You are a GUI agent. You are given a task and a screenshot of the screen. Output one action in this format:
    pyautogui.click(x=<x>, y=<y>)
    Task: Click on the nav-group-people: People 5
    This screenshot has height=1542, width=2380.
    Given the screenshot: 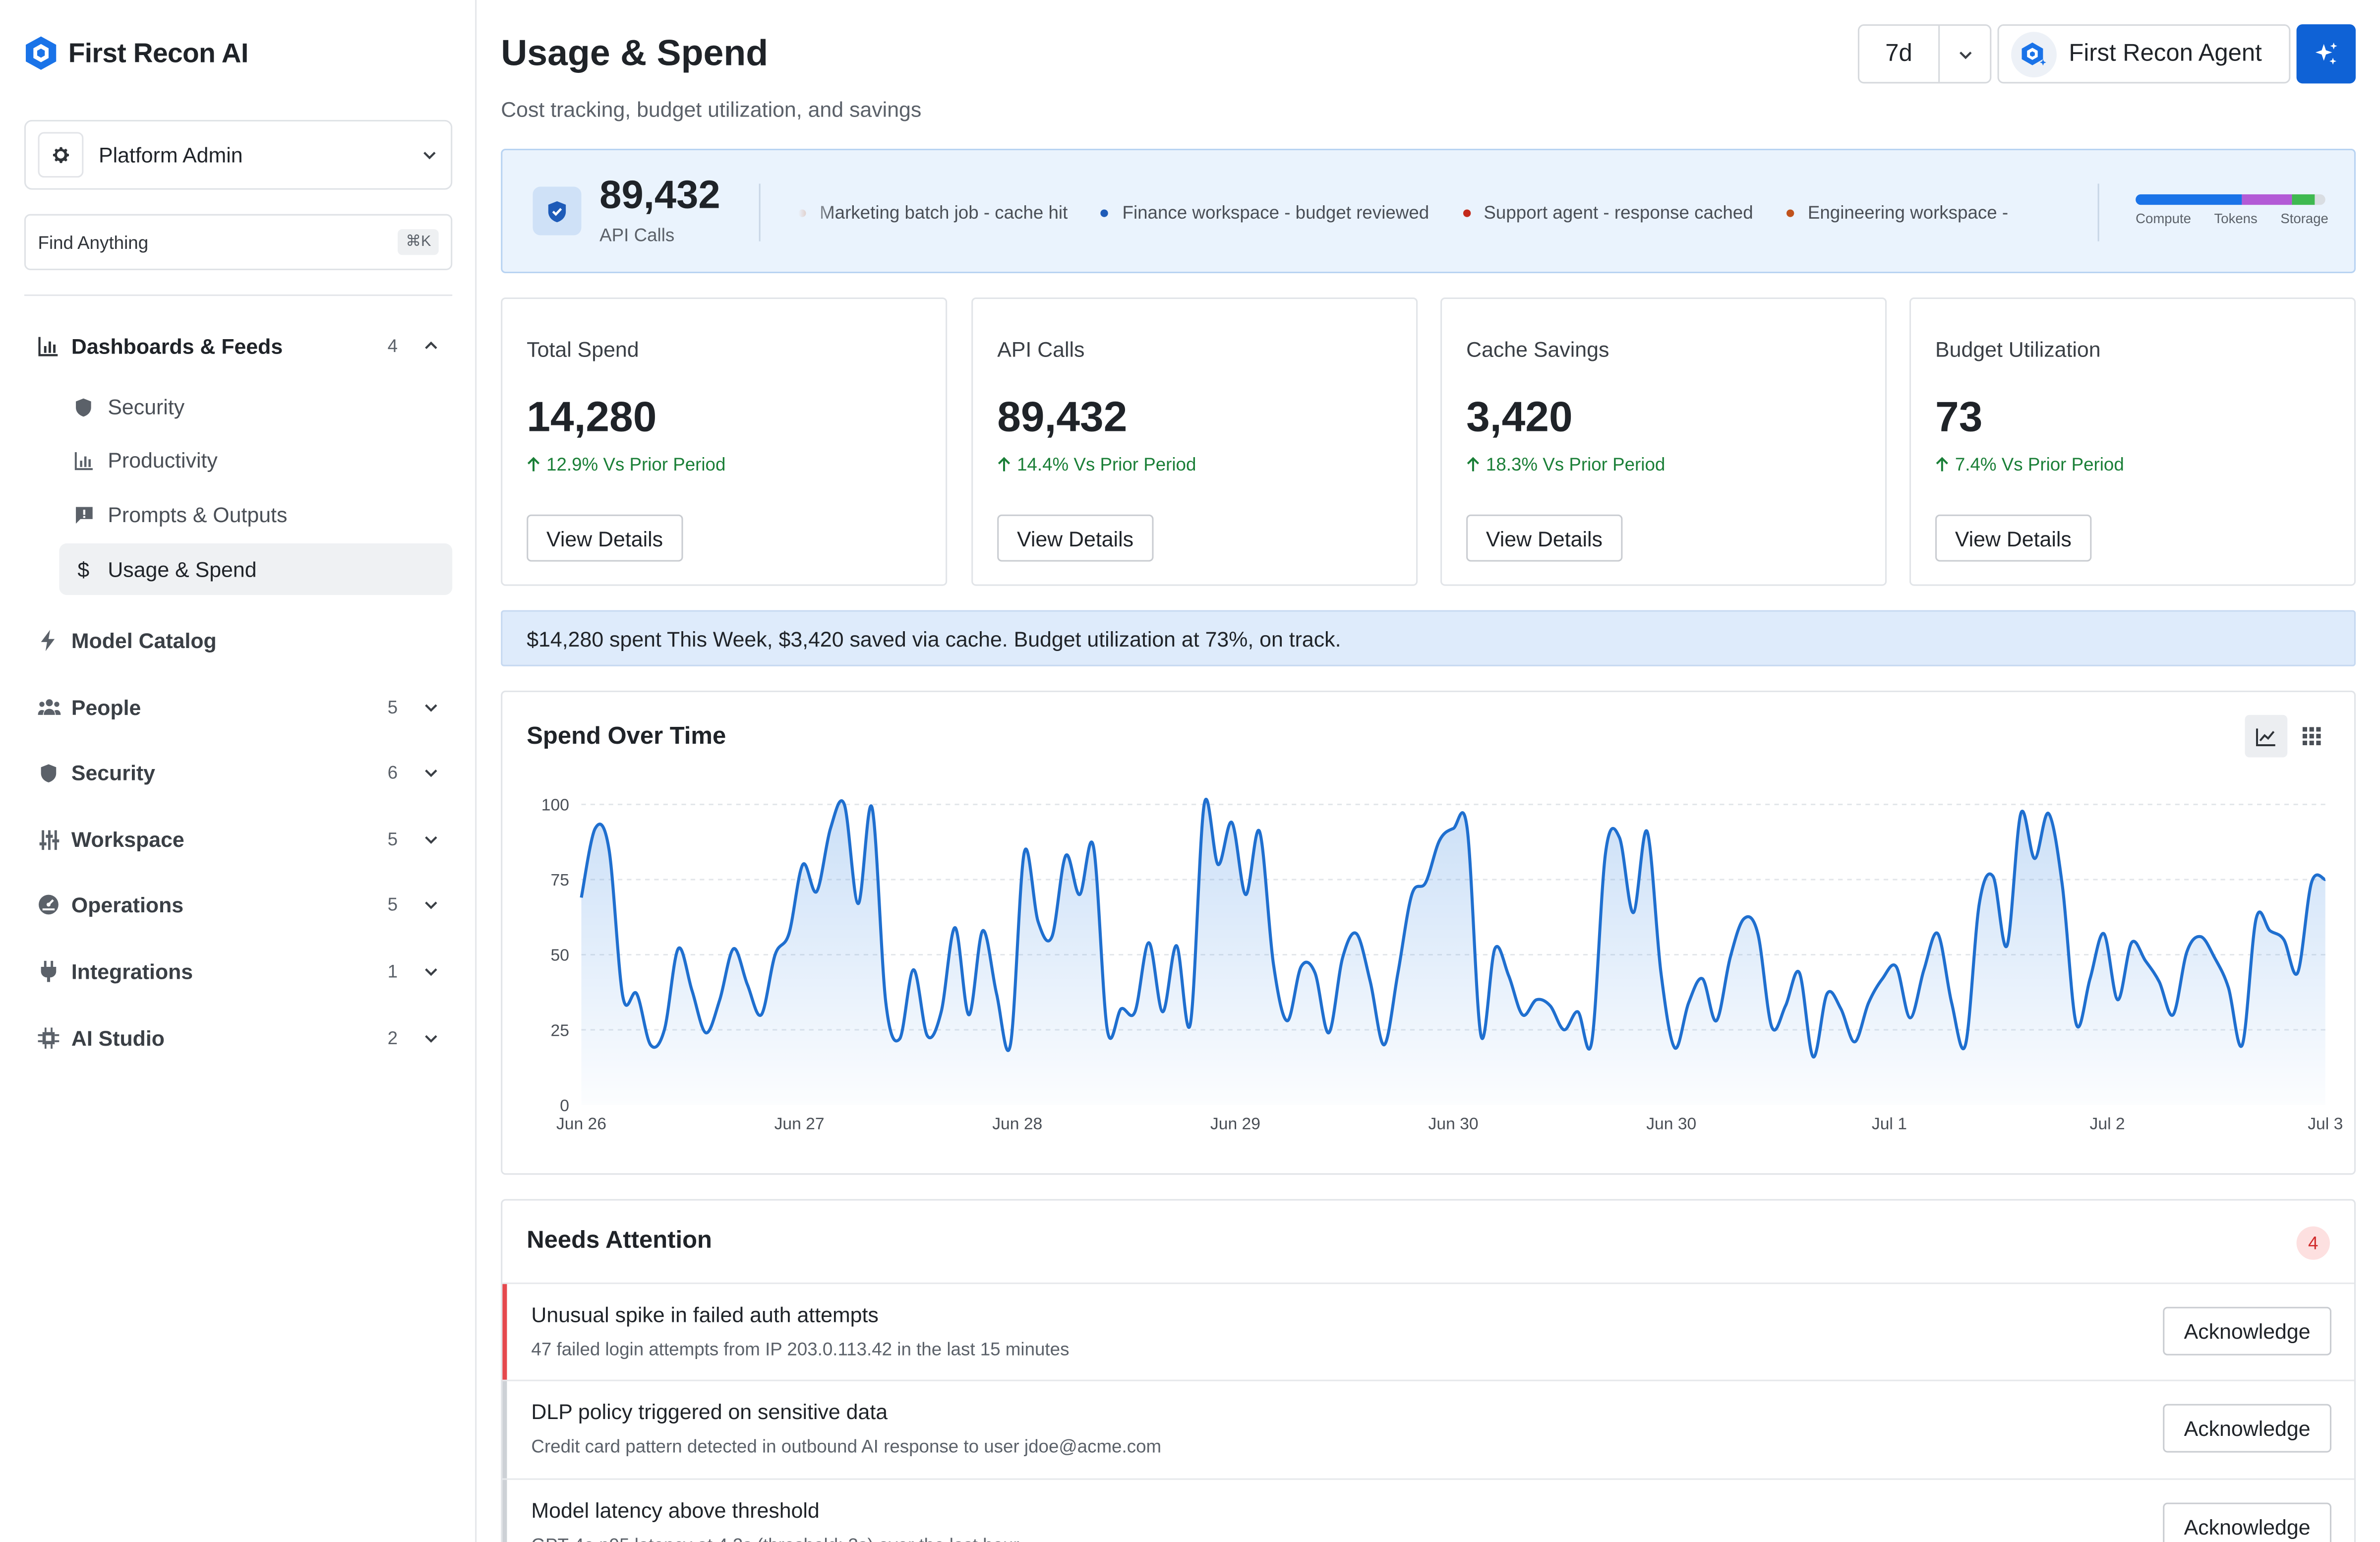 What is the action you would take?
    pyautogui.click(x=238, y=707)
    